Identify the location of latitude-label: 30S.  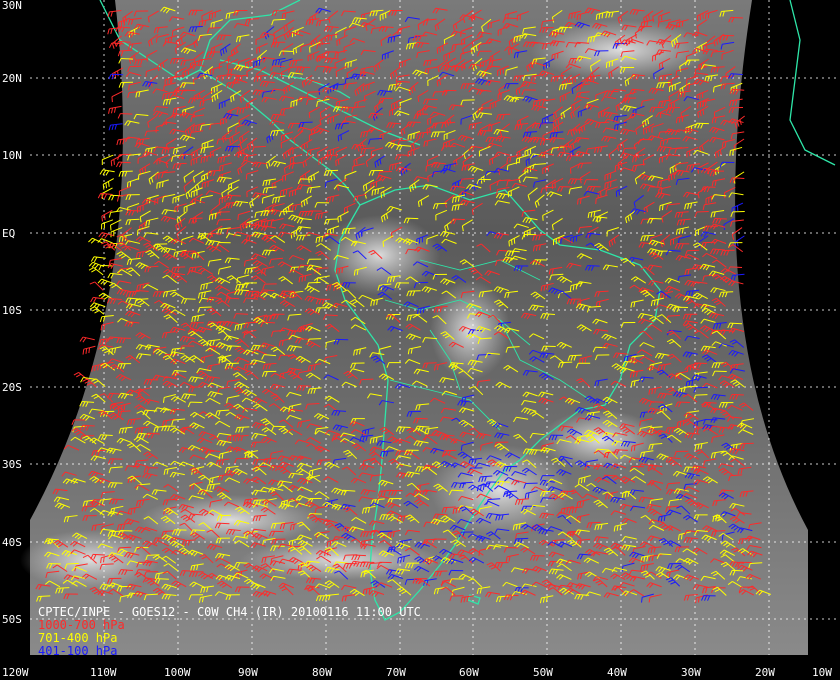
(12, 464).